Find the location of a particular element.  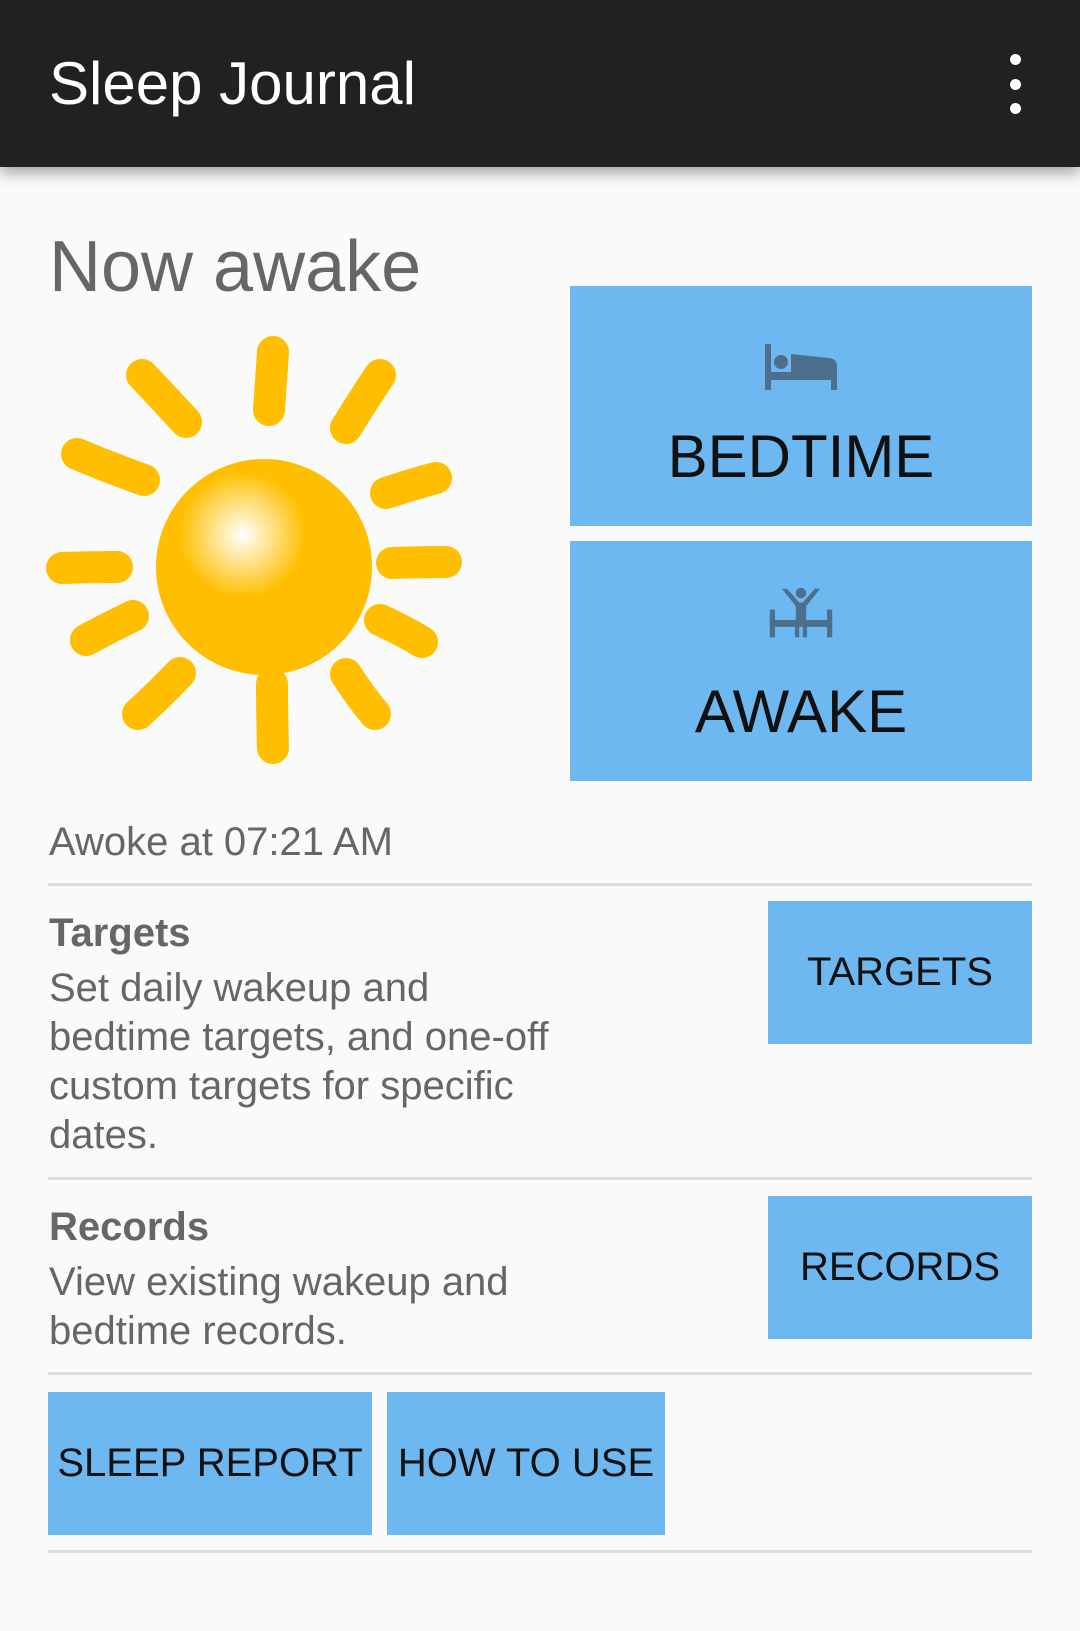

more-vert-icon is located at coordinates (1015, 84).